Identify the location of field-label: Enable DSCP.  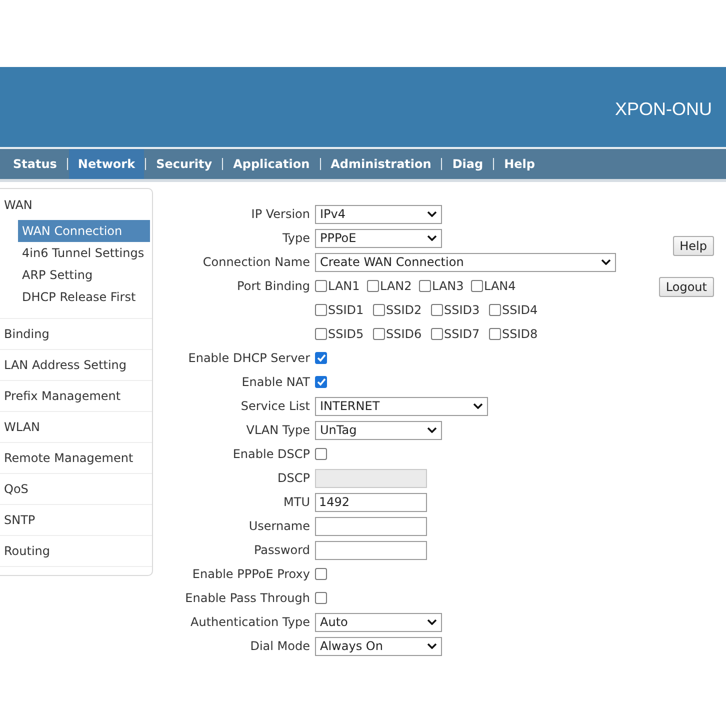
(271, 454).